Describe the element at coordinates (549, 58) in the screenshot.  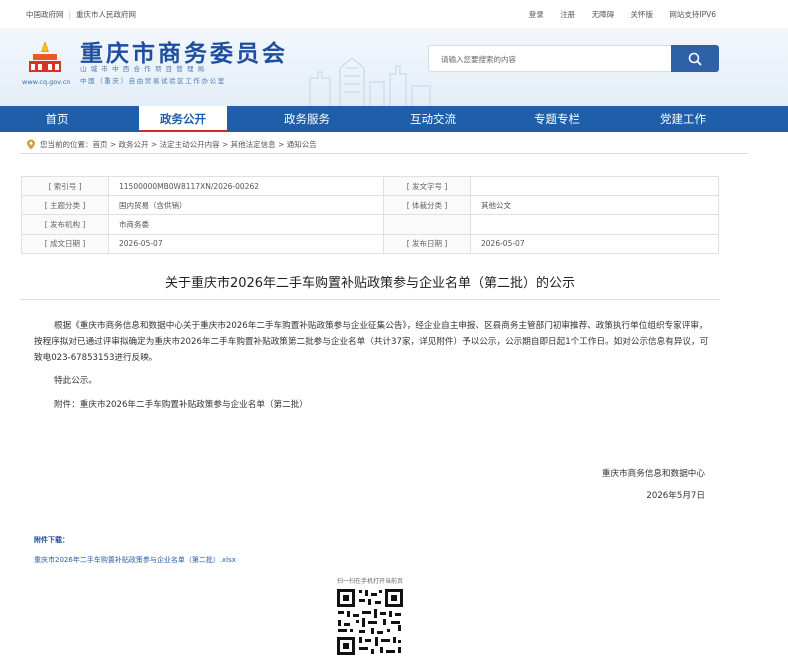
I see `search-input: 请输入您要搜索的内容` at that location.